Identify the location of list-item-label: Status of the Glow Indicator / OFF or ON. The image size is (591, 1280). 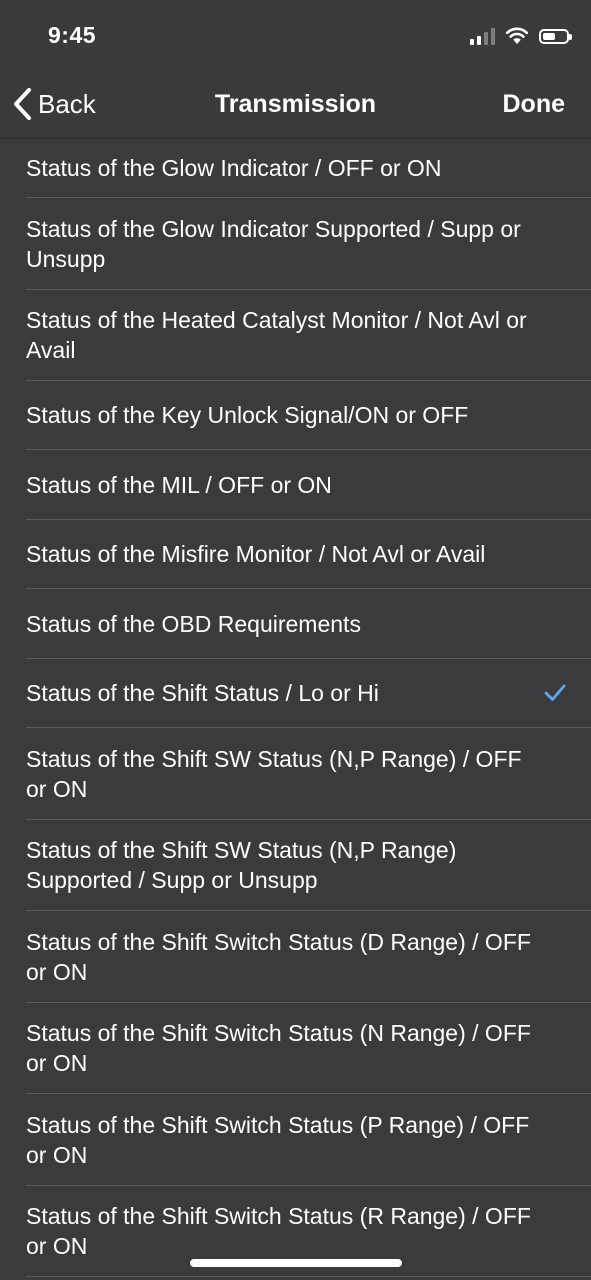
(234, 167).